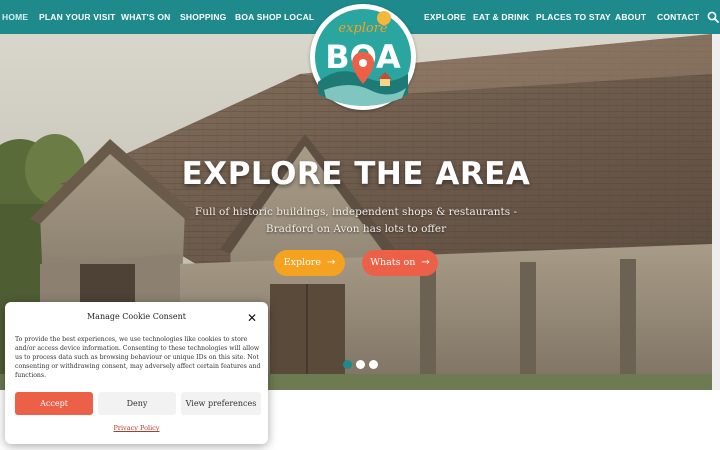  What do you see at coordinates (573, 17) in the screenshot?
I see `nav-places-to-stay: PLACES TO STAY` at bounding box center [573, 17].